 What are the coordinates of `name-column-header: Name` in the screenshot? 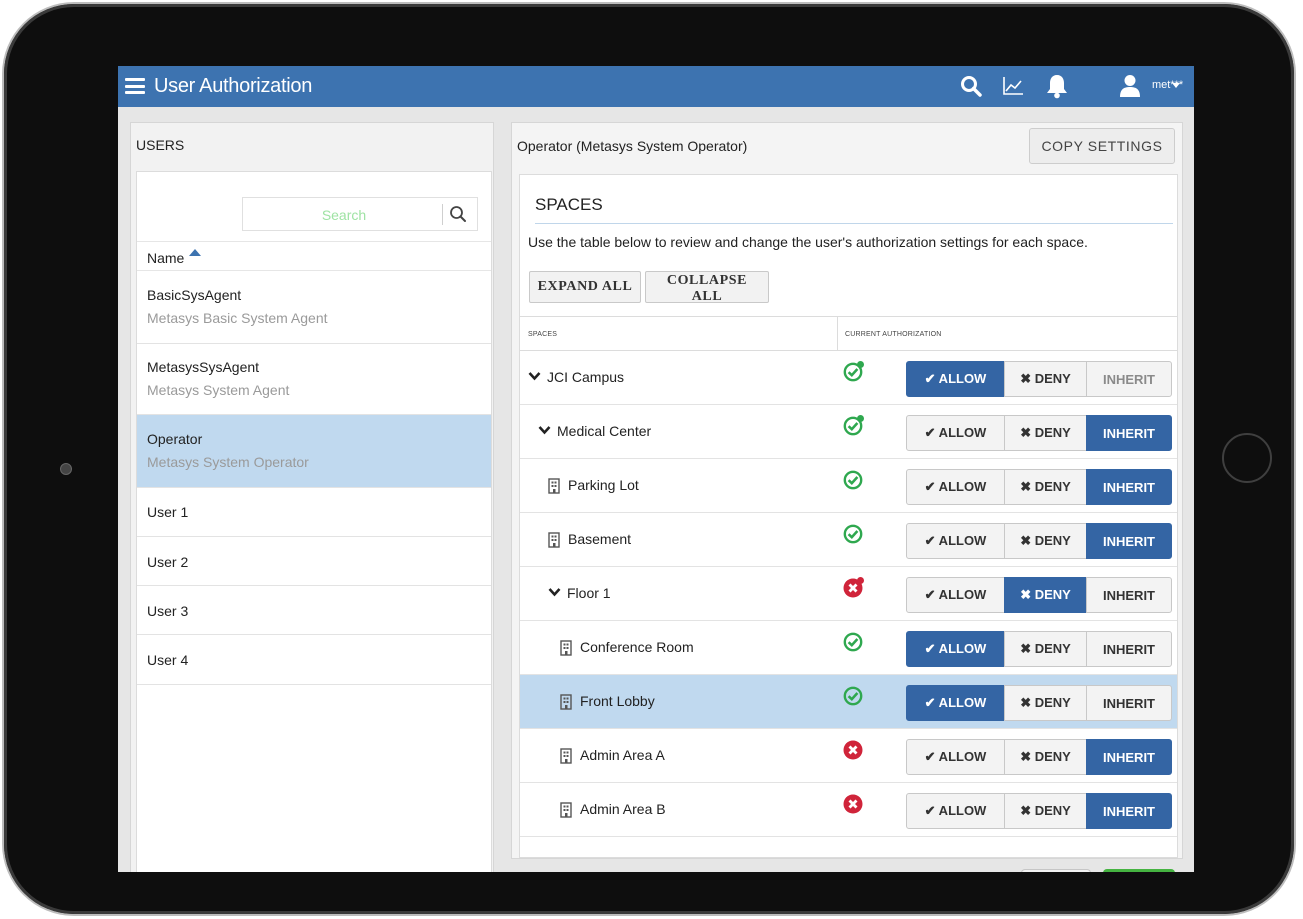 It's located at (314, 256).